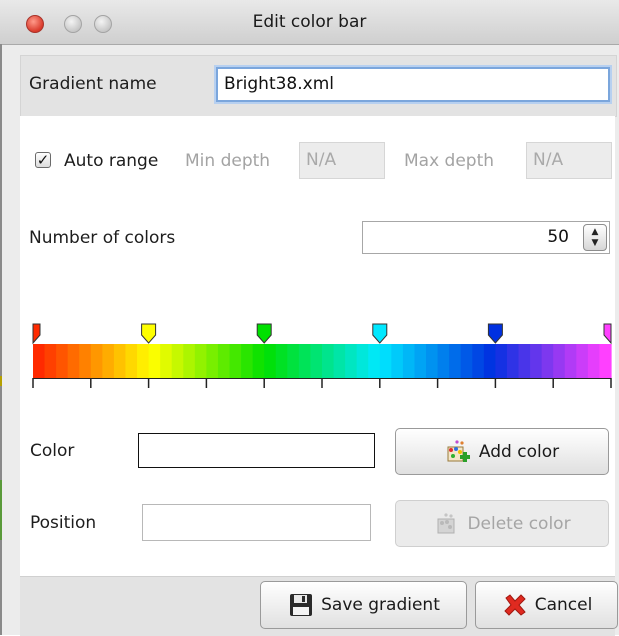 This screenshot has width=619, height=636. Describe the element at coordinates (458, 450) in the screenshot. I see `palette-plus-icon` at that location.